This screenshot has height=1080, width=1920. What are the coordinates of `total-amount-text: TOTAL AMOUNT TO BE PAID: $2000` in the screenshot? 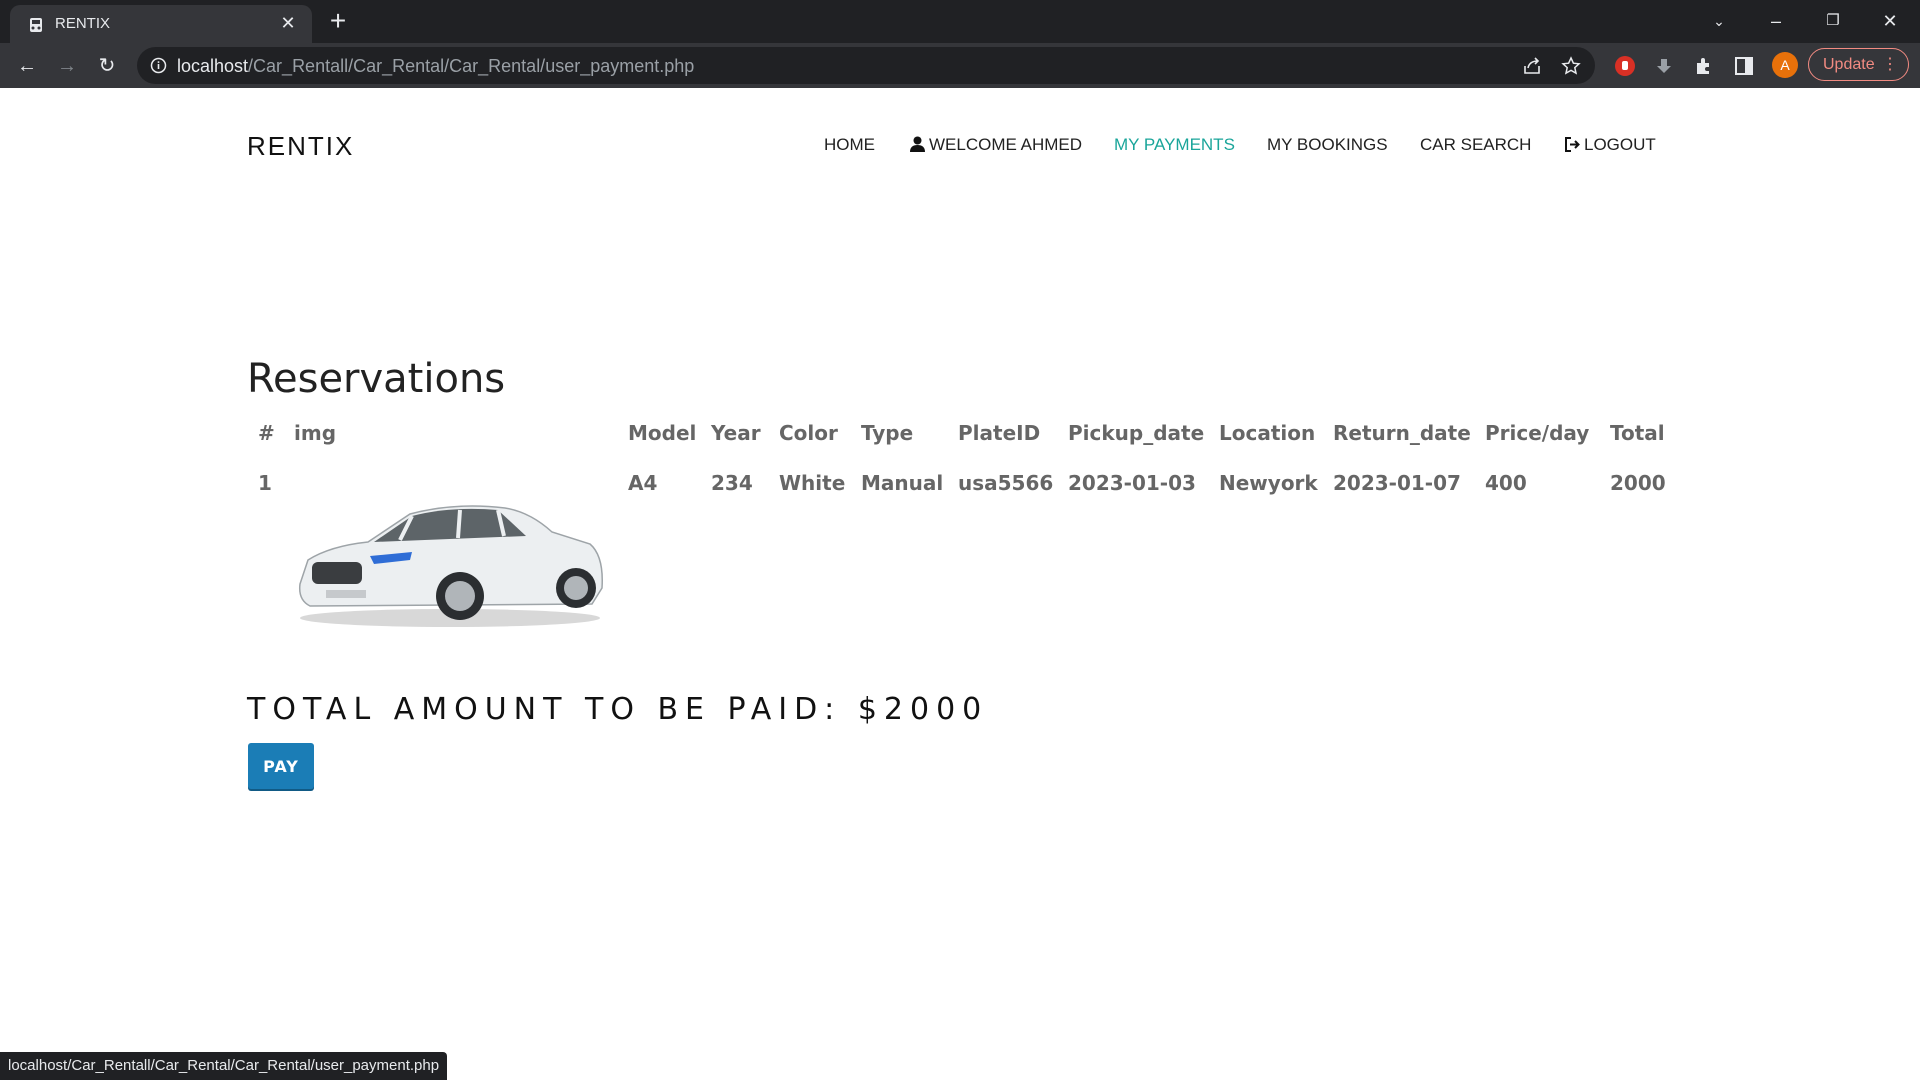 It's located at (618, 709).